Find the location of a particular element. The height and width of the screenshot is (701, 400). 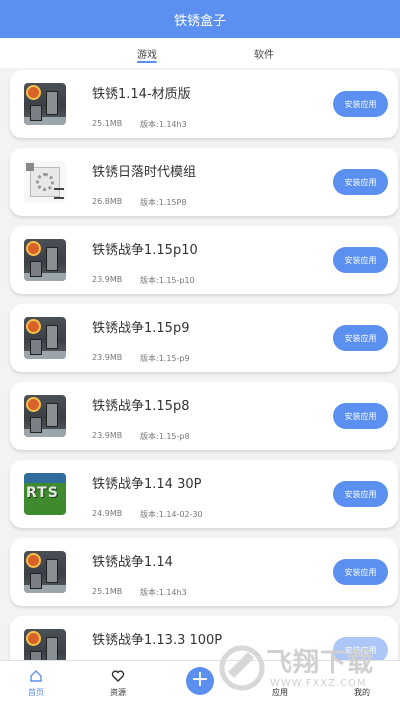

app-version: 版本:1.15P8 is located at coordinates (163, 202).